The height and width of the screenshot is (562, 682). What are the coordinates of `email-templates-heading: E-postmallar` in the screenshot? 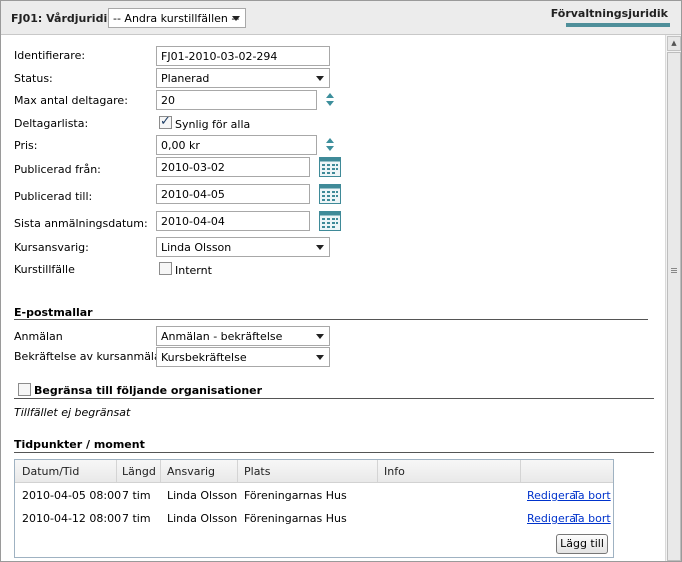 It's located at (53, 312).